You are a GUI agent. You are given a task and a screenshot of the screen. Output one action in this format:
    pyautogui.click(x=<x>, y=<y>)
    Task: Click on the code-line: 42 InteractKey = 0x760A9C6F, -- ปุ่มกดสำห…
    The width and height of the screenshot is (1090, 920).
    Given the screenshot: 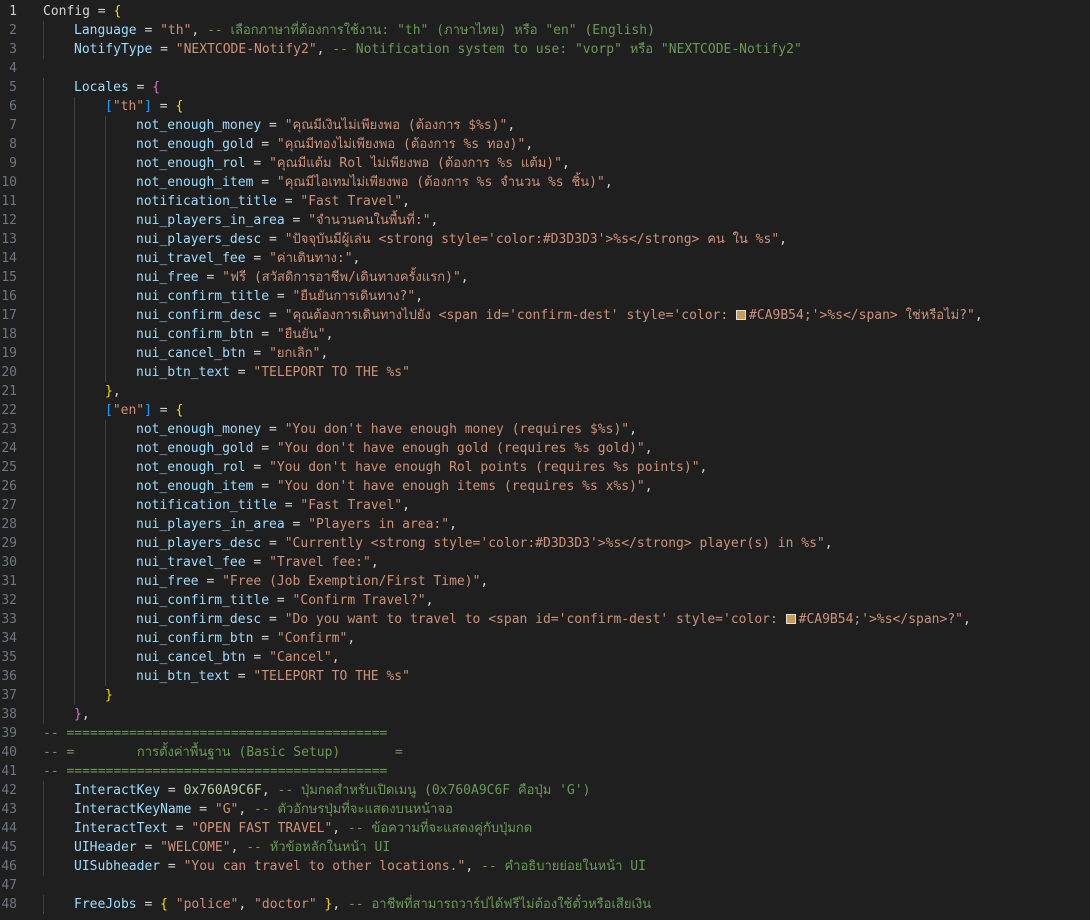 What is the action you would take?
    pyautogui.click(x=545, y=790)
    